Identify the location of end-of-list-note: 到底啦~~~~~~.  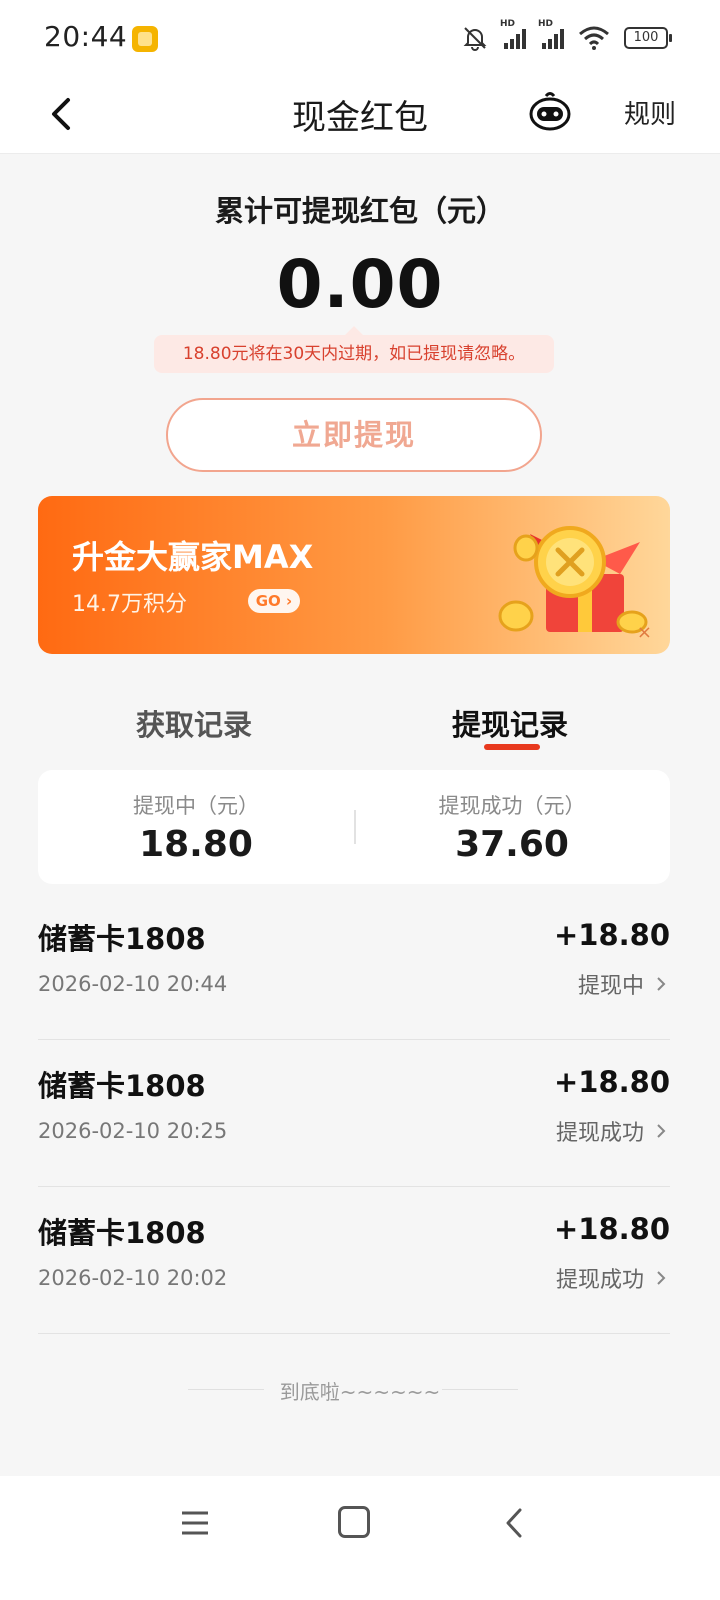
(360, 1390).